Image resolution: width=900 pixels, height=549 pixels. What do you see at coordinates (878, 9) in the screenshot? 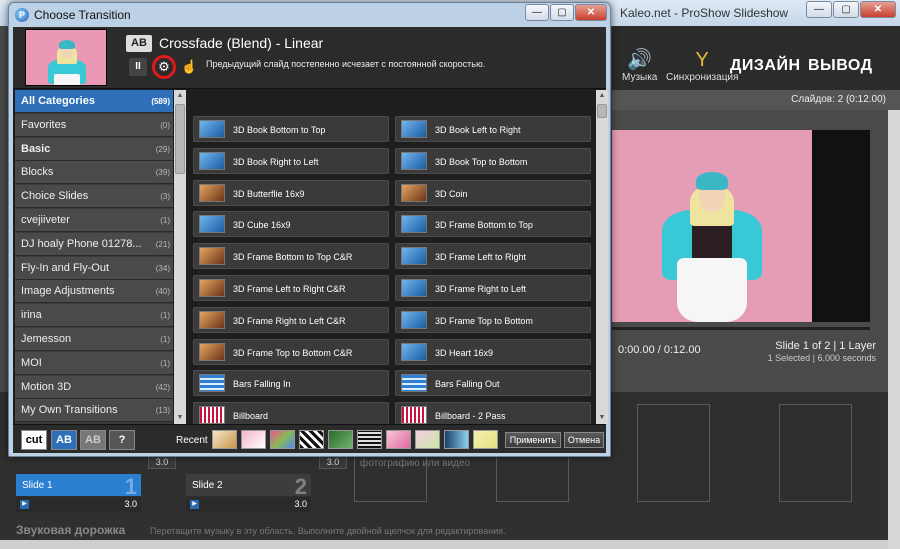
I see `app-close-button: ✕` at bounding box center [878, 9].